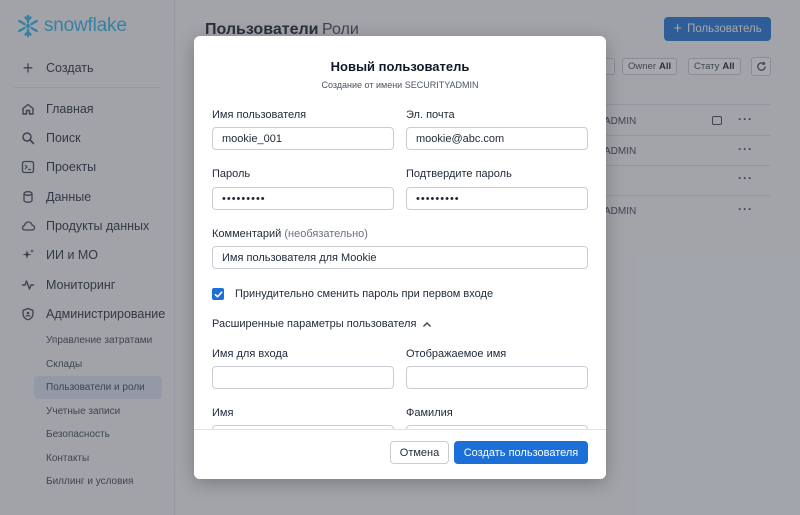 This screenshot has width=800, height=515. What do you see at coordinates (400, 85) in the screenshot?
I see `dialog-subtitle: Создание от имени SECURITYADMIN` at bounding box center [400, 85].